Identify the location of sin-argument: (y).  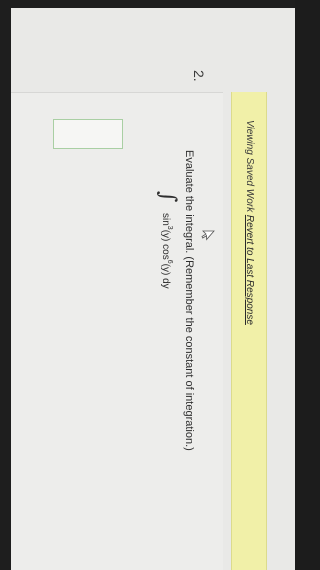
(165, 237).